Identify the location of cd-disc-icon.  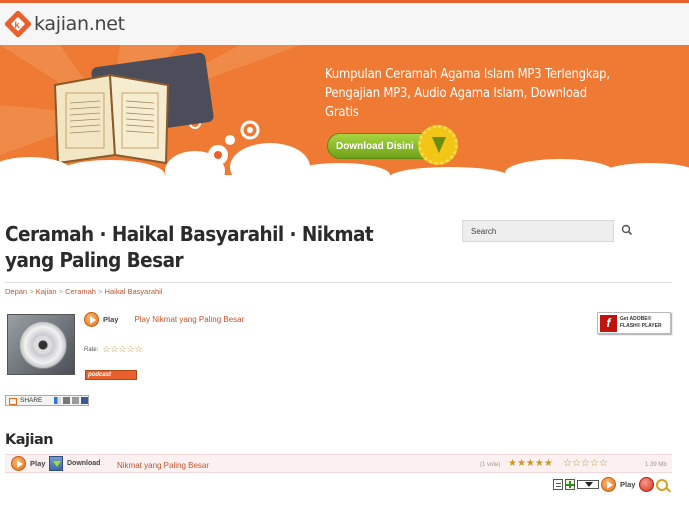
(43, 345).